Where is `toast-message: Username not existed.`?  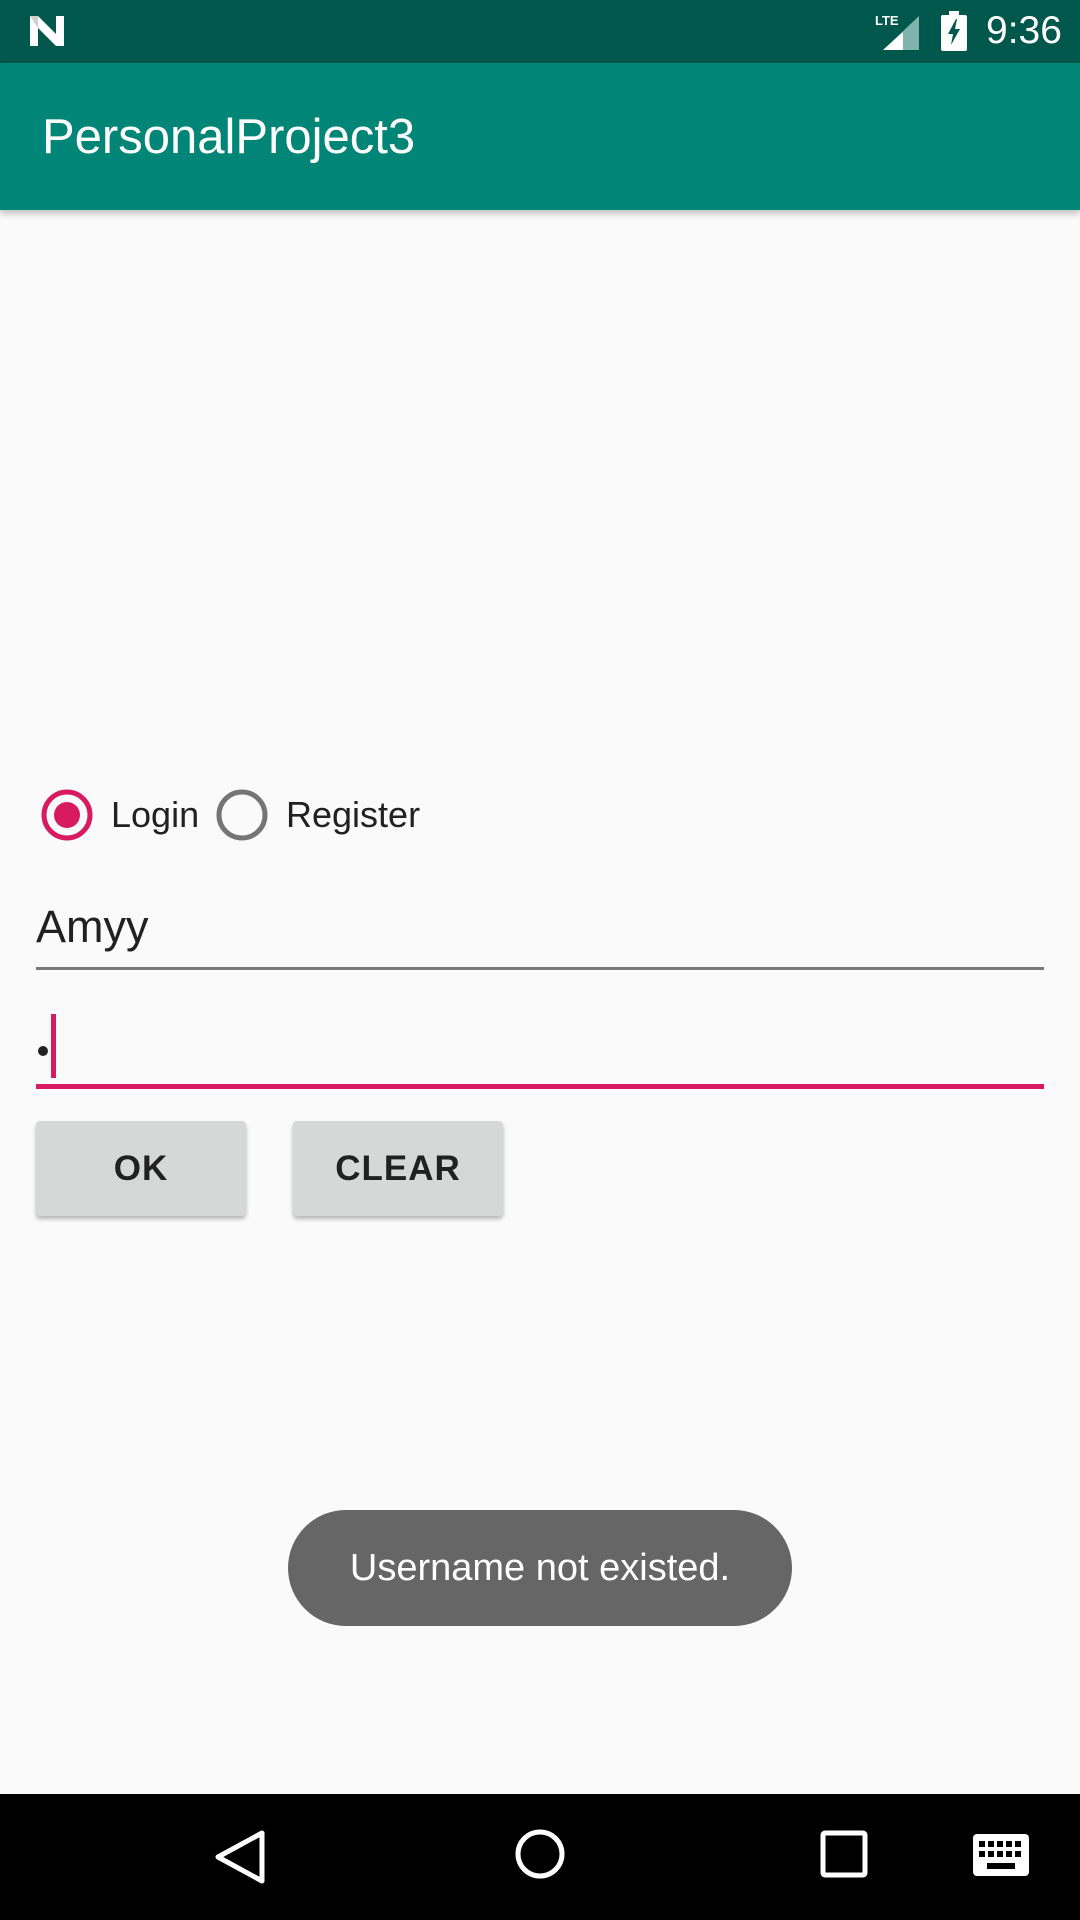 toast-message: Username not existed. is located at coordinates (540, 1568).